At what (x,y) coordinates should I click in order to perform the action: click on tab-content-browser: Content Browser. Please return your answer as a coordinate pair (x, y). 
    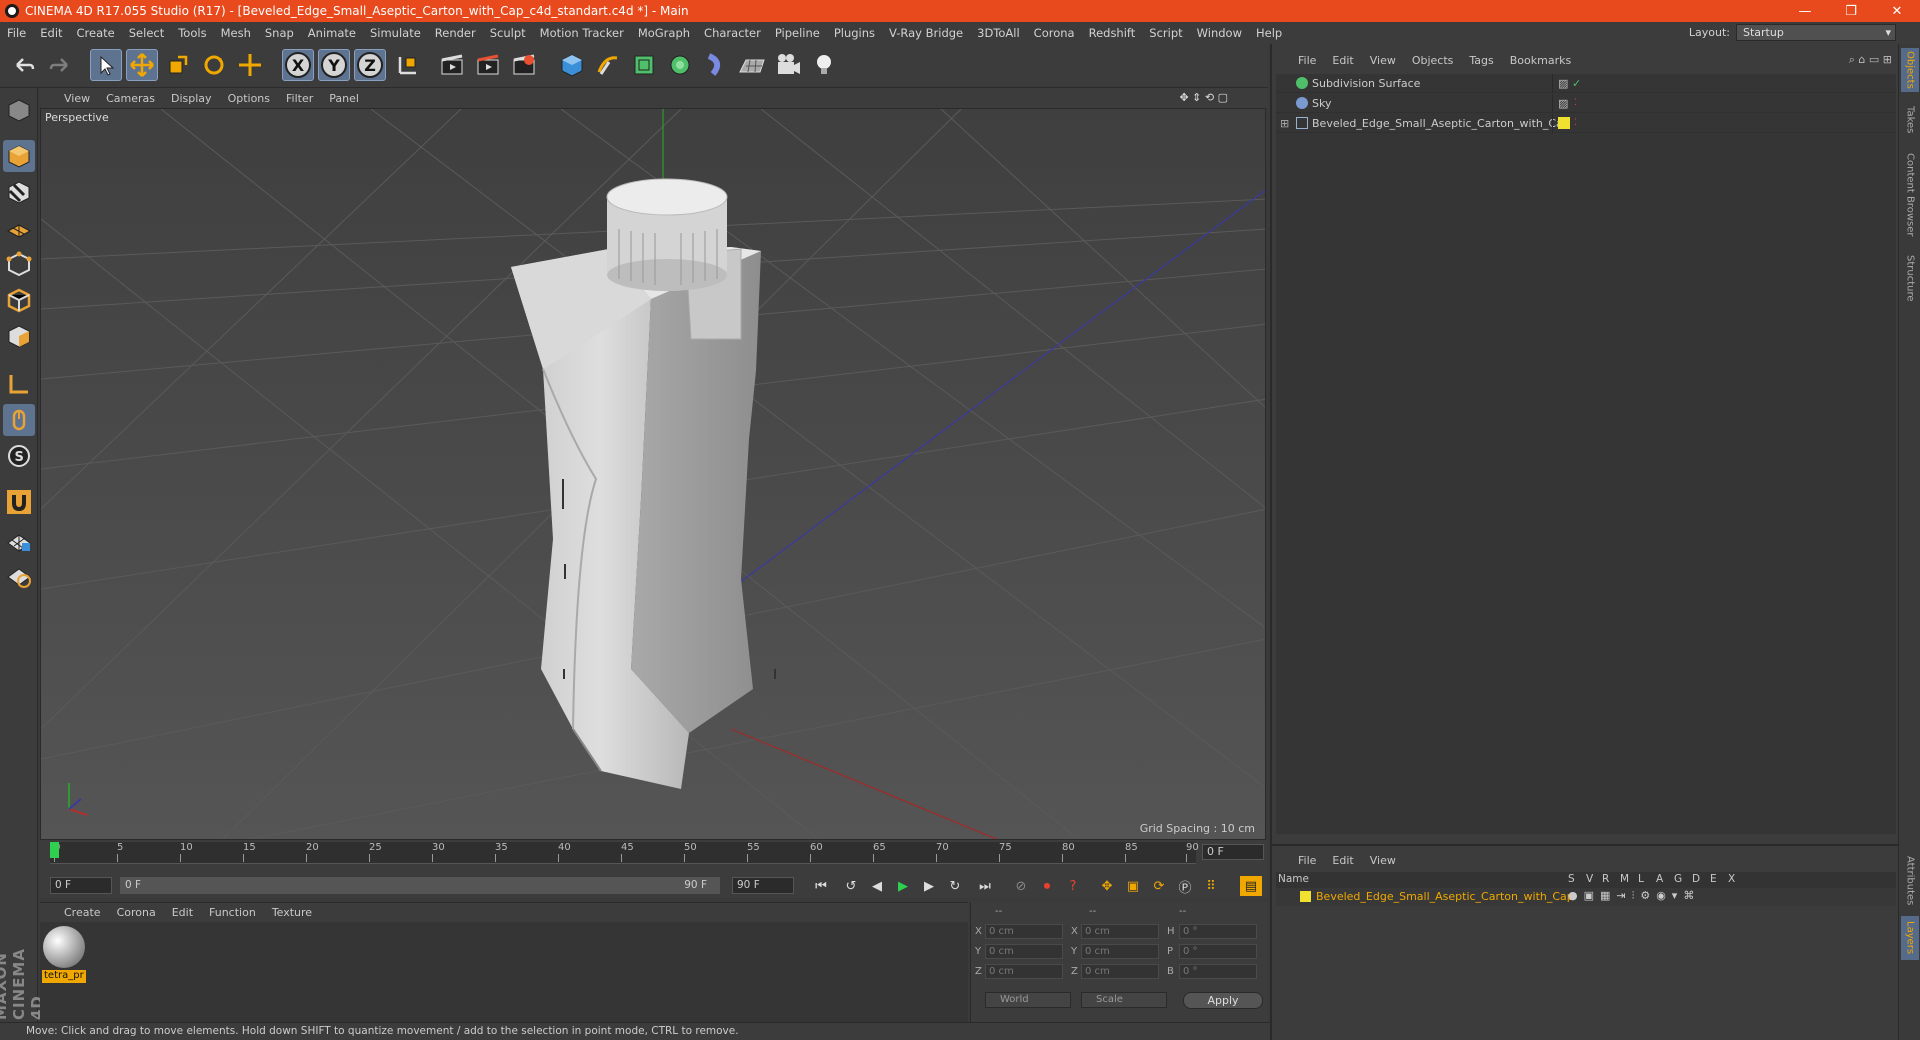
    Looking at the image, I should click on (1910, 195).